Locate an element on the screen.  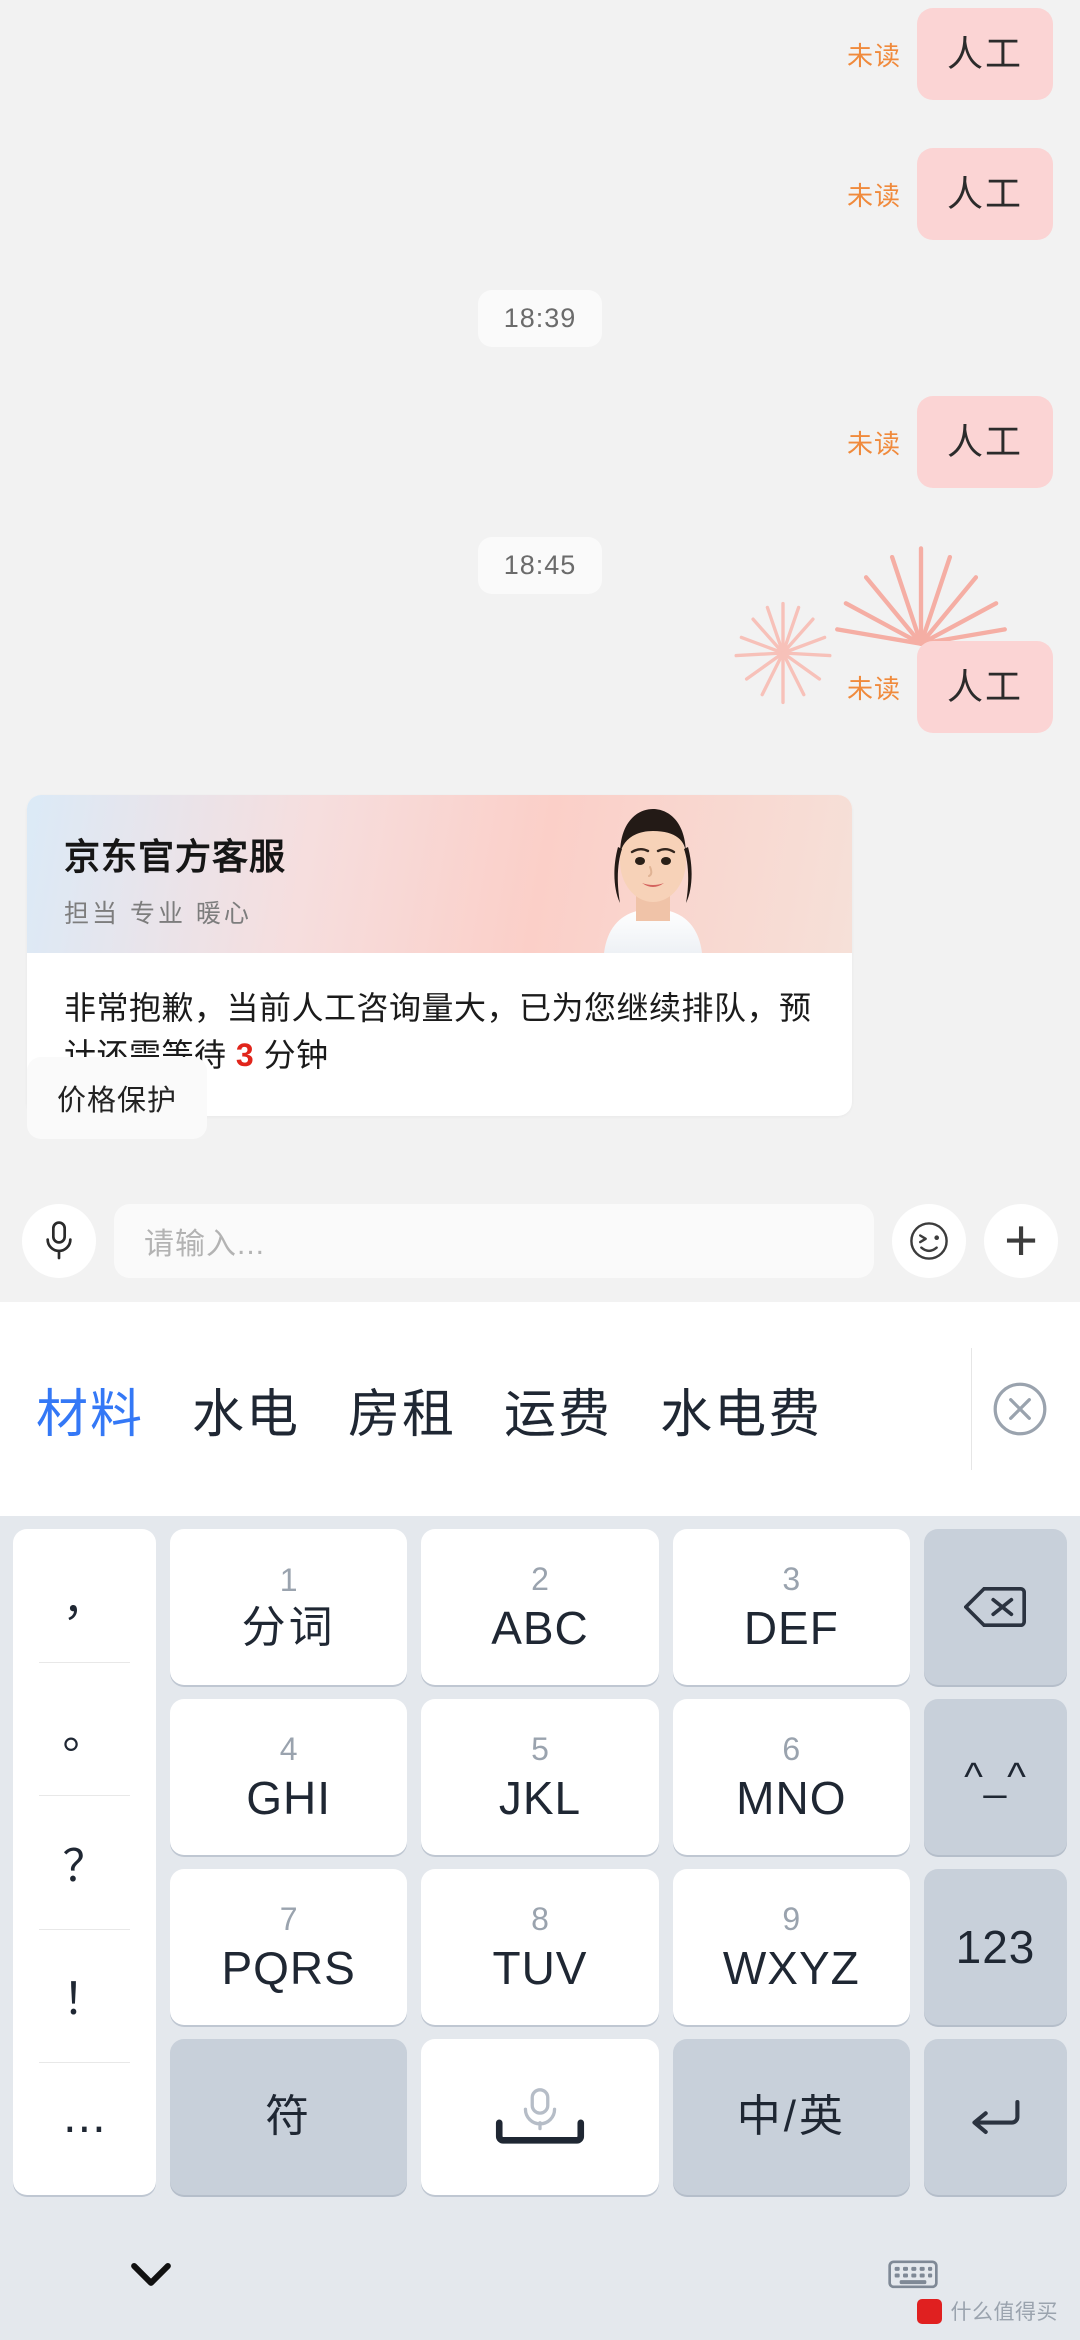
key-4-ghi: 4 GHI is located at coordinates (289, 1777).